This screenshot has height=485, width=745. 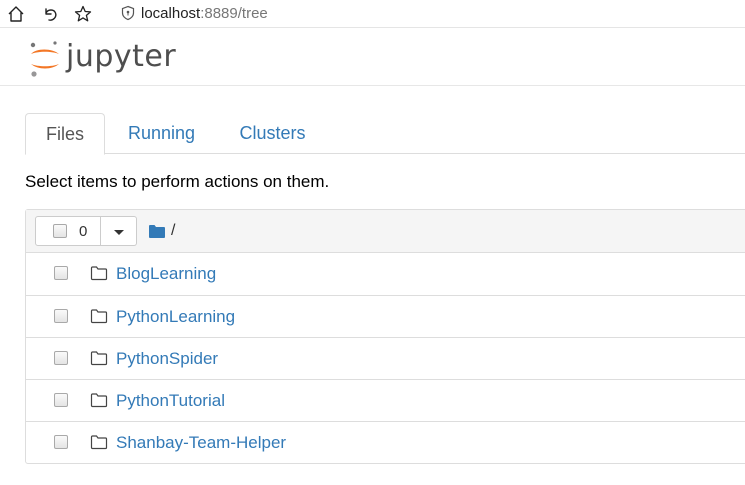 What do you see at coordinates (372, 57) in the screenshot?
I see `jupyter-header: jupyter` at bounding box center [372, 57].